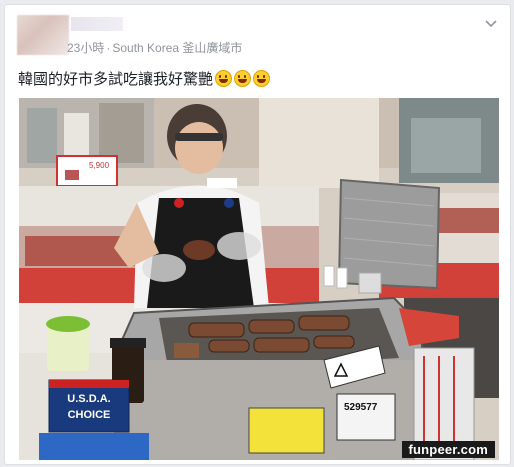  Describe the element at coordinates (491, 24) in the screenshot. I see `chevron-down-icon` at that location.